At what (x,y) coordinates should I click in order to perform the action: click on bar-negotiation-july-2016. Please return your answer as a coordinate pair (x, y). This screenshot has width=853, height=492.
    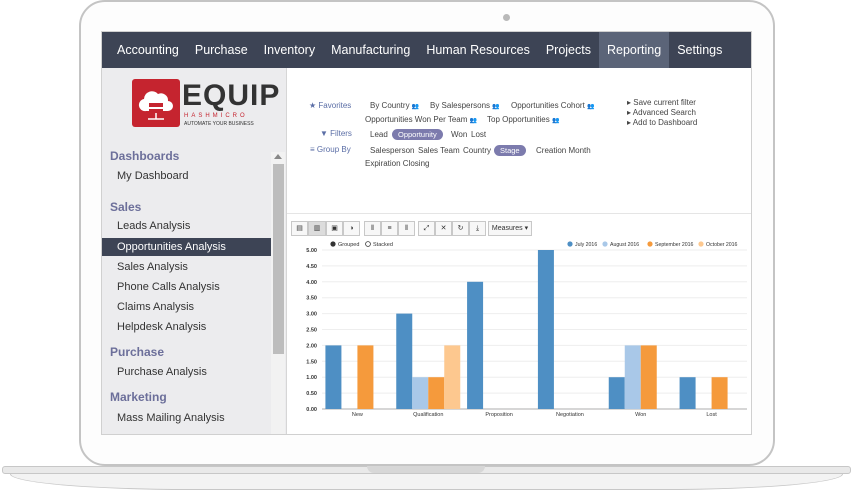
    Looking at the image, I should click on (545, 329).